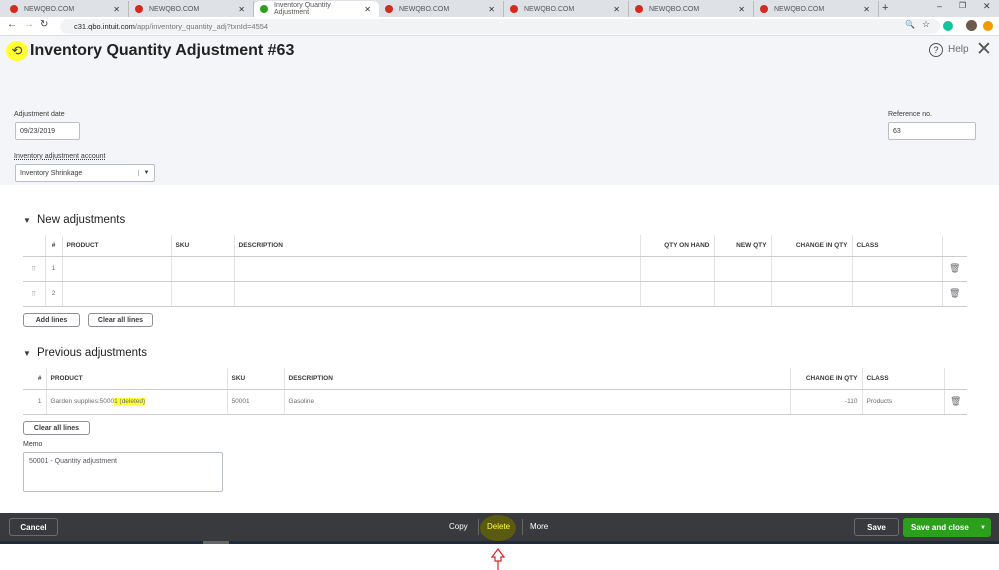  I want to click on add-lines-button: Add lines, so click(51, 320).